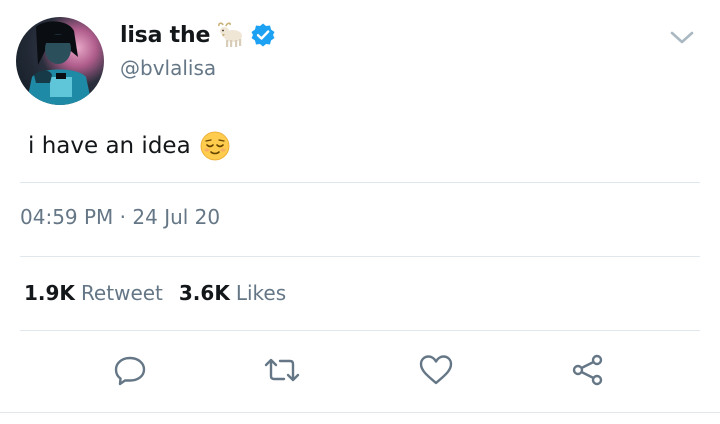 This screenshot has height=424, width=720. I want to click on retweet-count: 1.9K, so click(49, 293).